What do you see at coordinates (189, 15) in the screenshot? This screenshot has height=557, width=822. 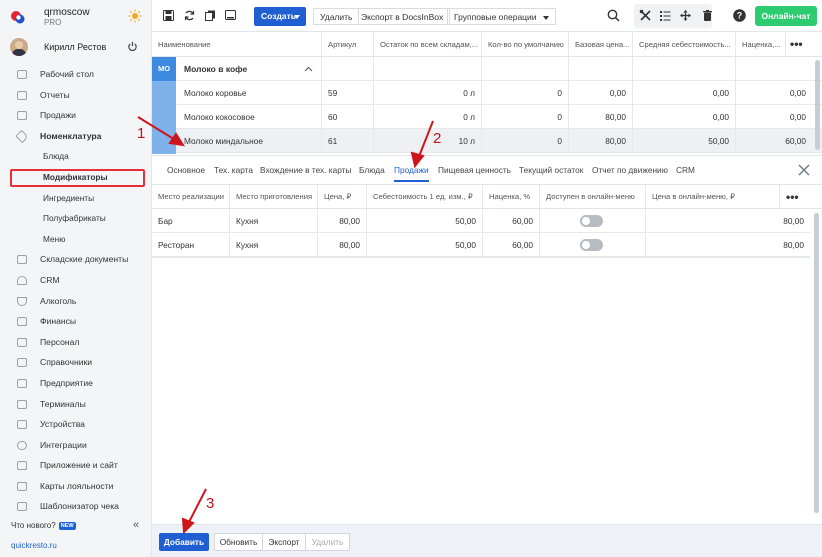 I see `refresh-icon` at bounding box center [189, 15].